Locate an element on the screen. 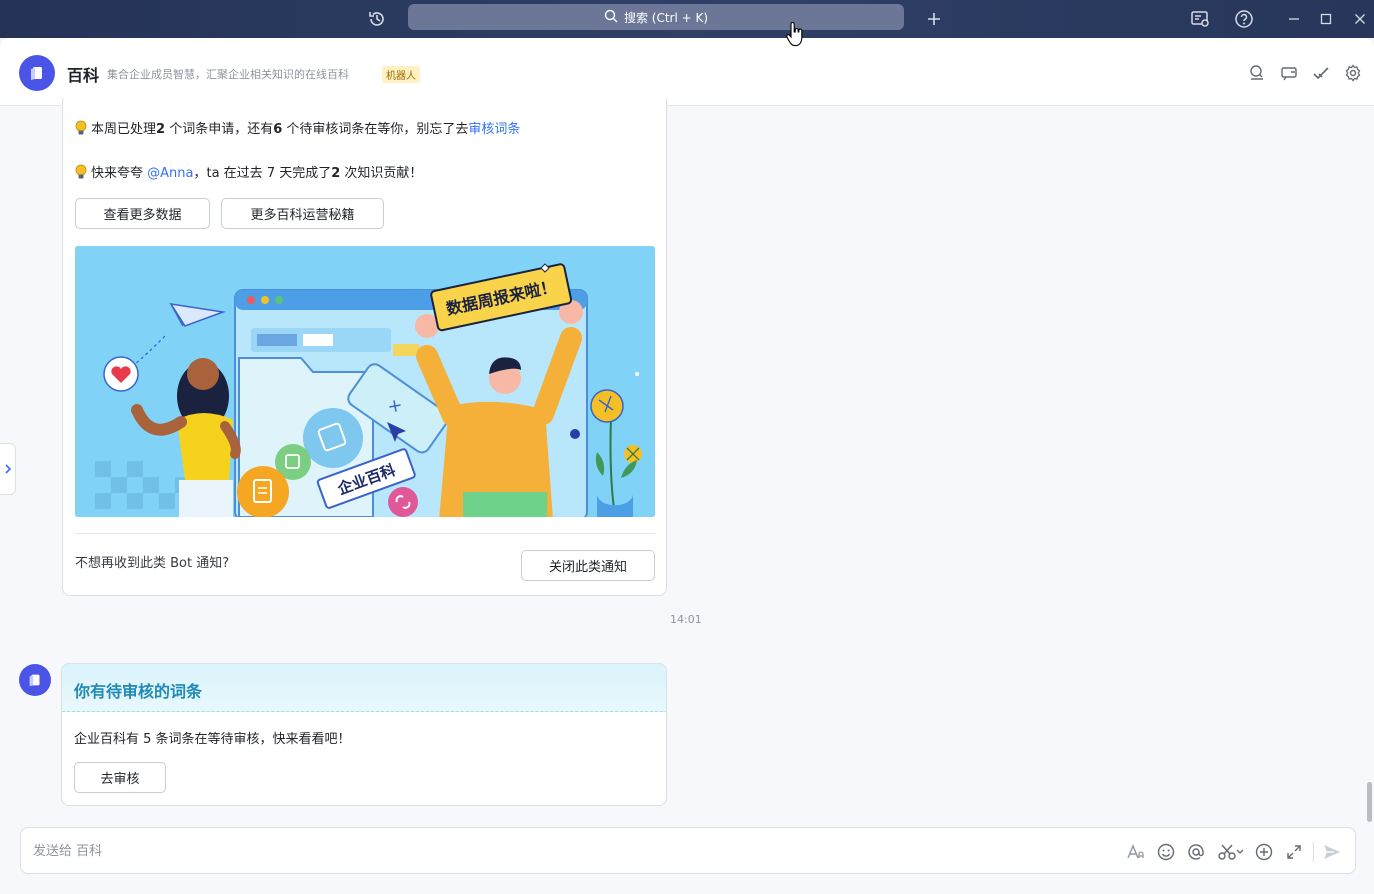 The image size is (1374, 894). minimize-icon is located at coordinates (1294, 19).